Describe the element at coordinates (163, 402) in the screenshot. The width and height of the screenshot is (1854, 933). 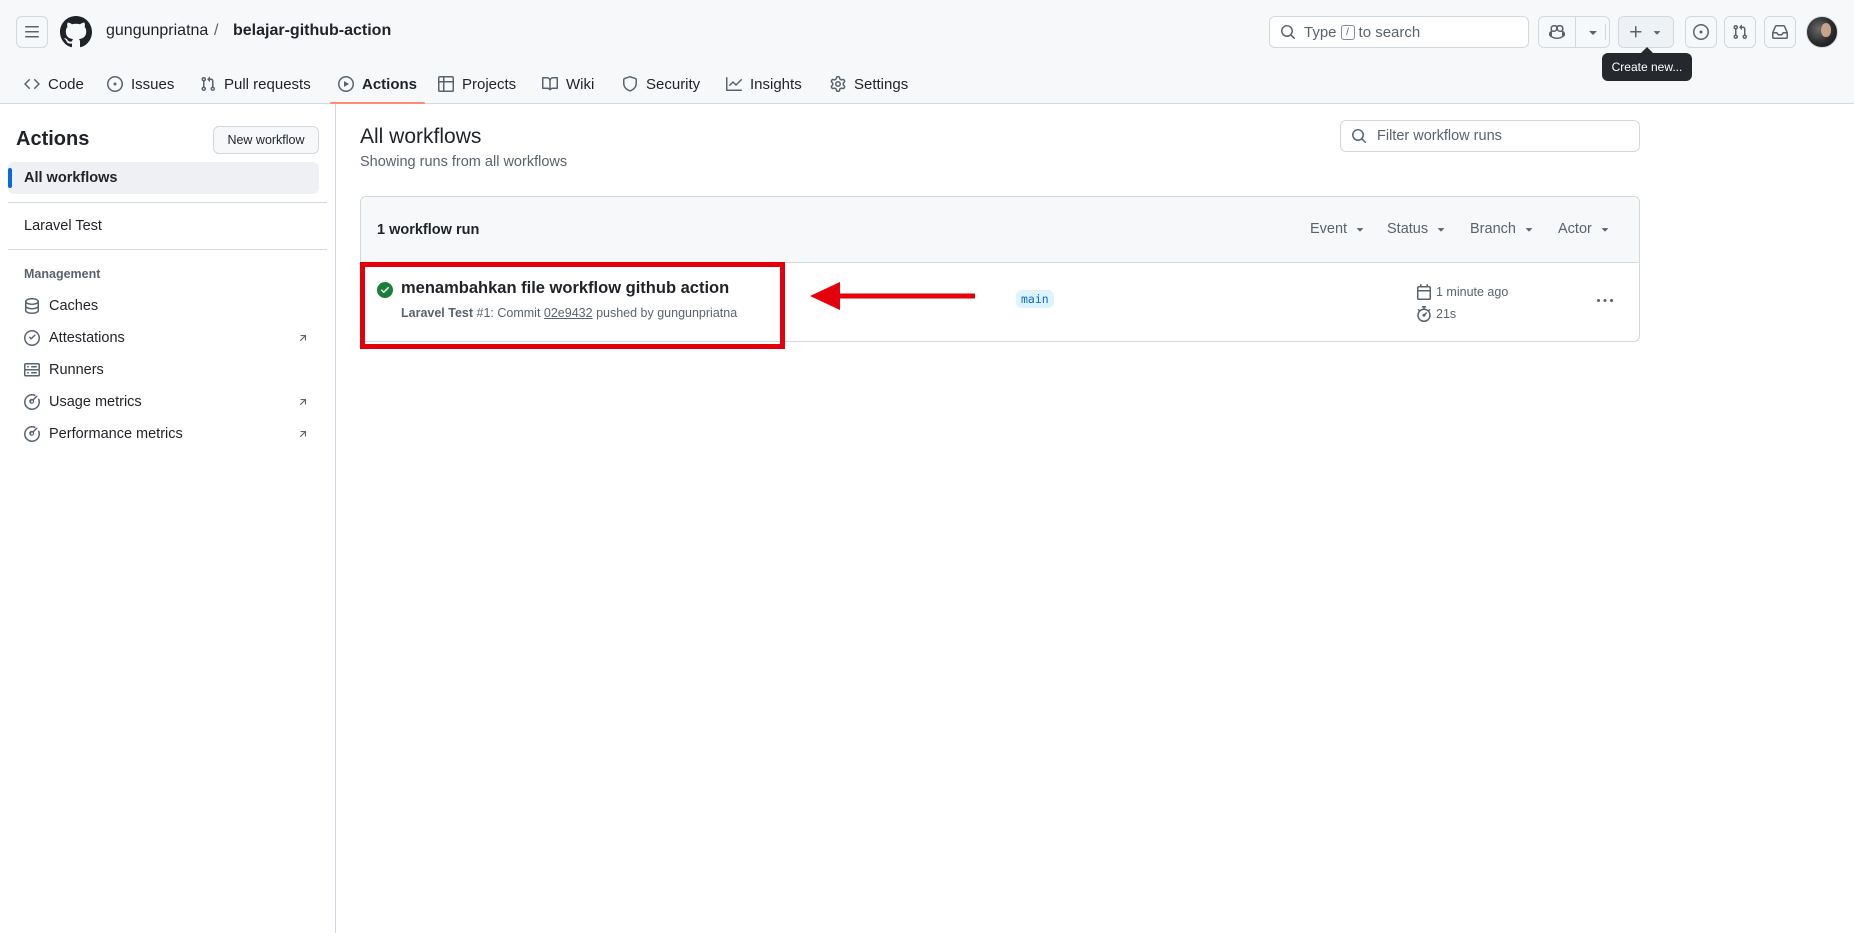
I see `sidebar-item-usage-metrics: Usage metrics` at that location.